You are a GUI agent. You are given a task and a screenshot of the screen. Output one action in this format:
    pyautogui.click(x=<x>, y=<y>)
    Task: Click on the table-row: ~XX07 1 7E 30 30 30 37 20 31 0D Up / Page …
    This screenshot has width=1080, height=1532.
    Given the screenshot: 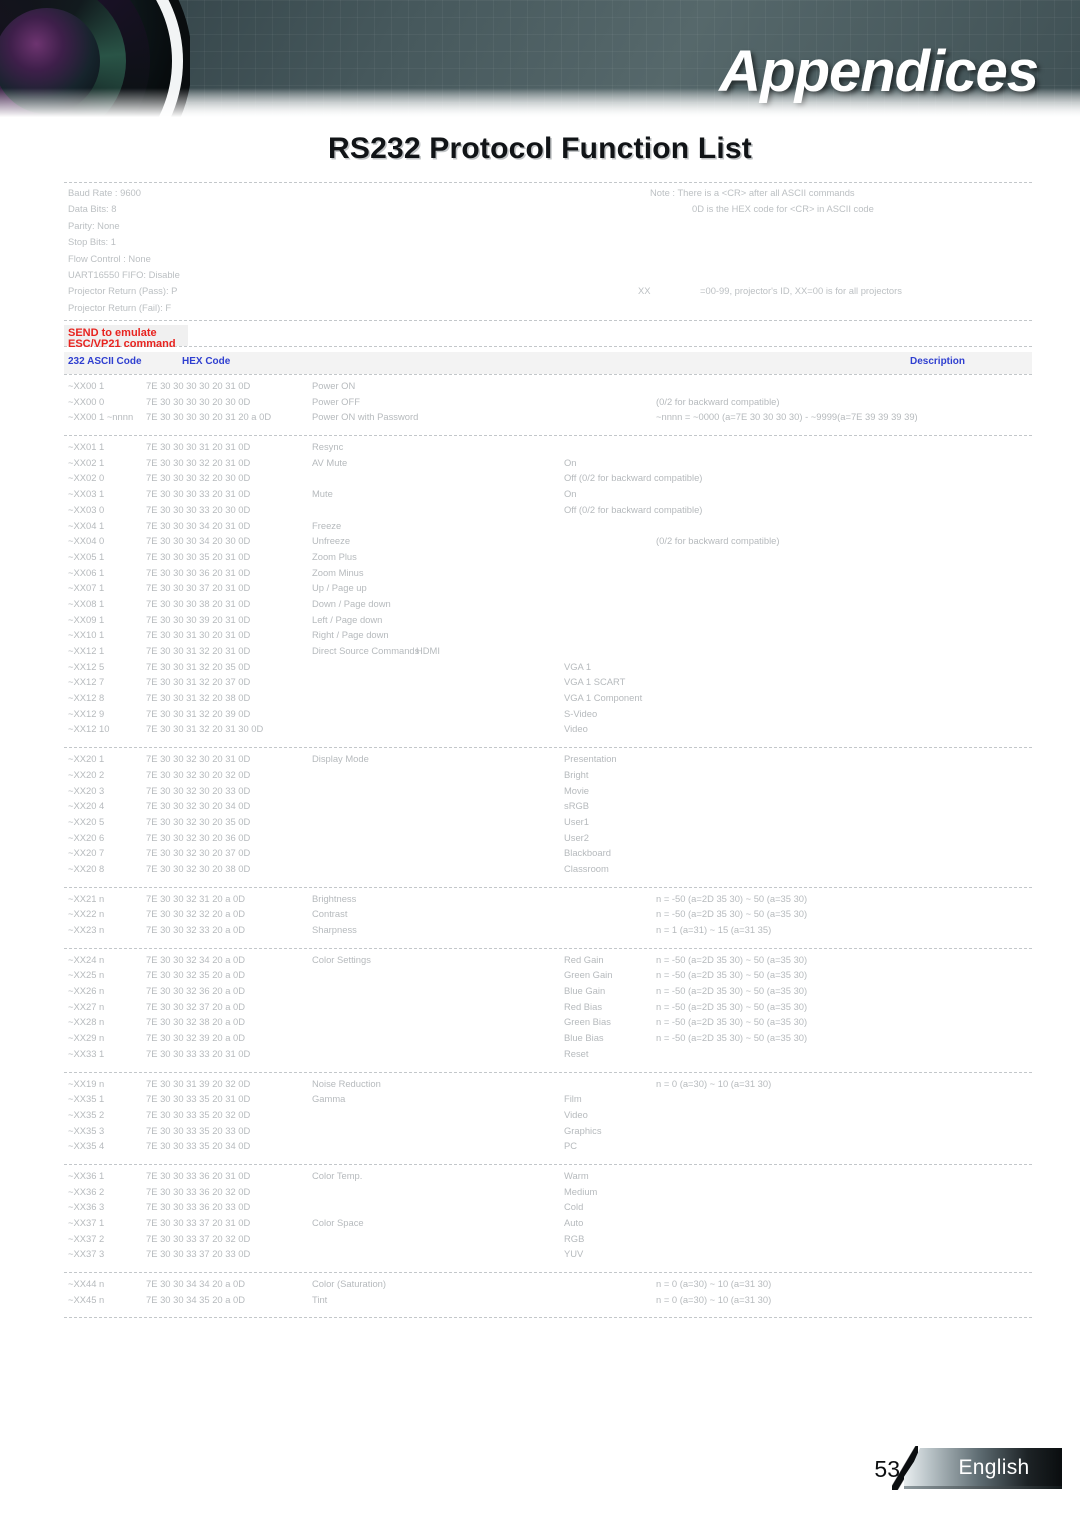 What is the action you would take?
    pyautogui.click(x=548, y=591)
    